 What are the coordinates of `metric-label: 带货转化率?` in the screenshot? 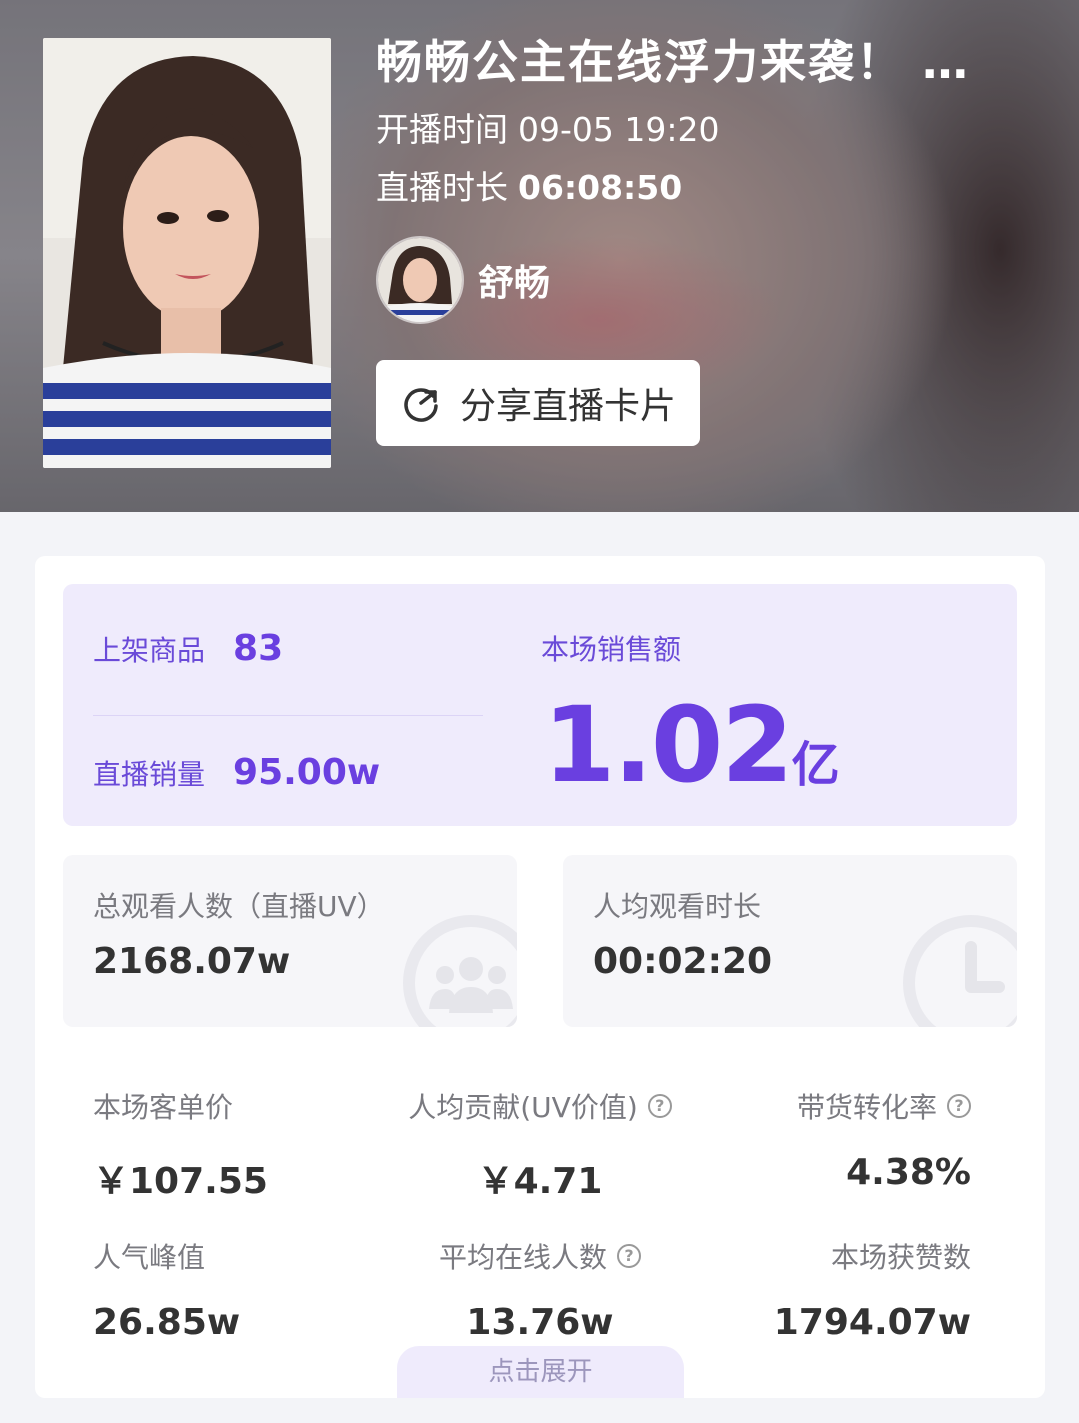 It's located at (821, 1106).